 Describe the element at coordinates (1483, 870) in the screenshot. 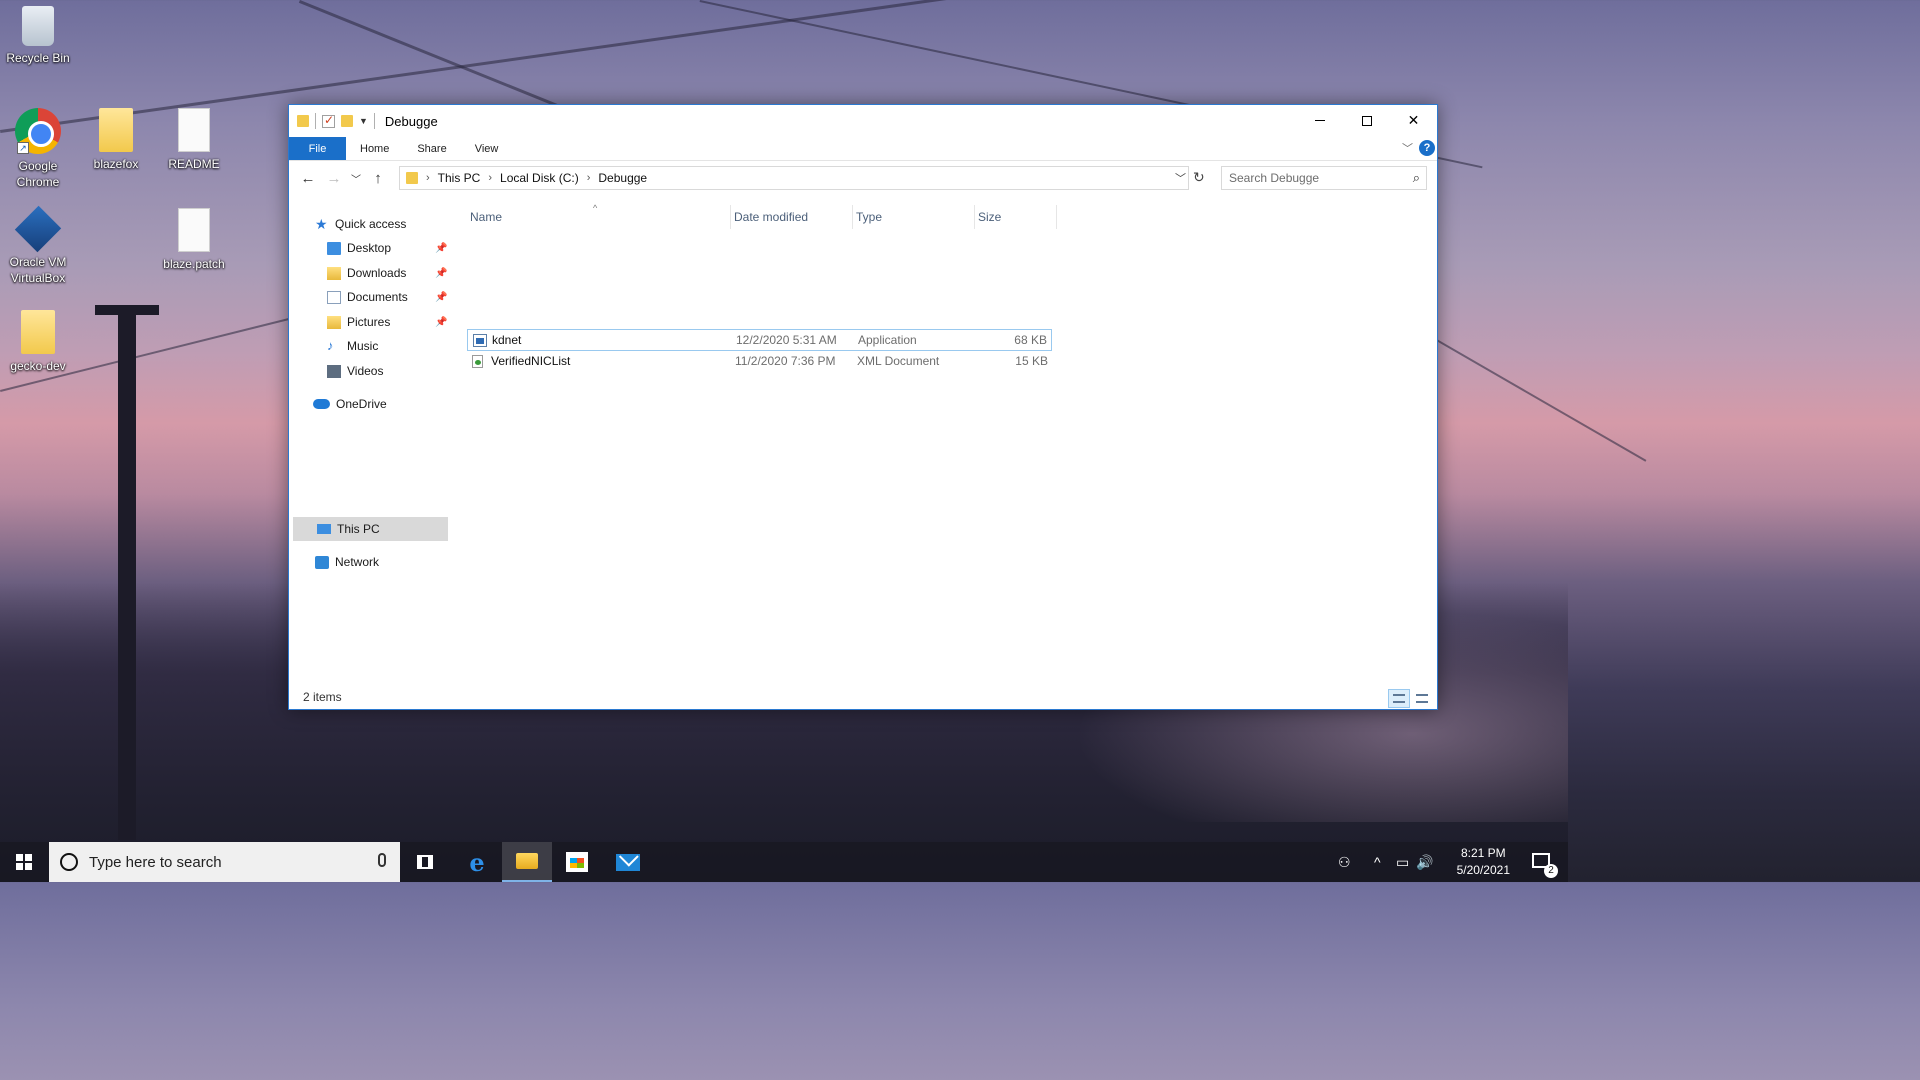

I see `clock-date: 5/20/2021` at that location.